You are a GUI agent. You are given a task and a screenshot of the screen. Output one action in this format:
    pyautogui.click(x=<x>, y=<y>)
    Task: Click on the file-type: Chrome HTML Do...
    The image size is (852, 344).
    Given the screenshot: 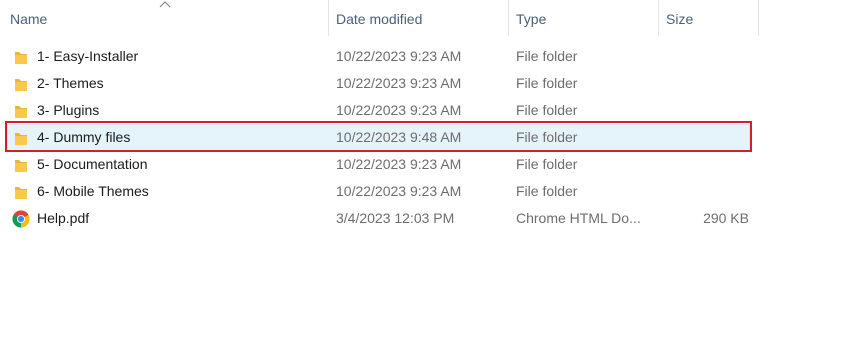 What is the action you would take?
    pyautogui.click(x=578, y=218)
    